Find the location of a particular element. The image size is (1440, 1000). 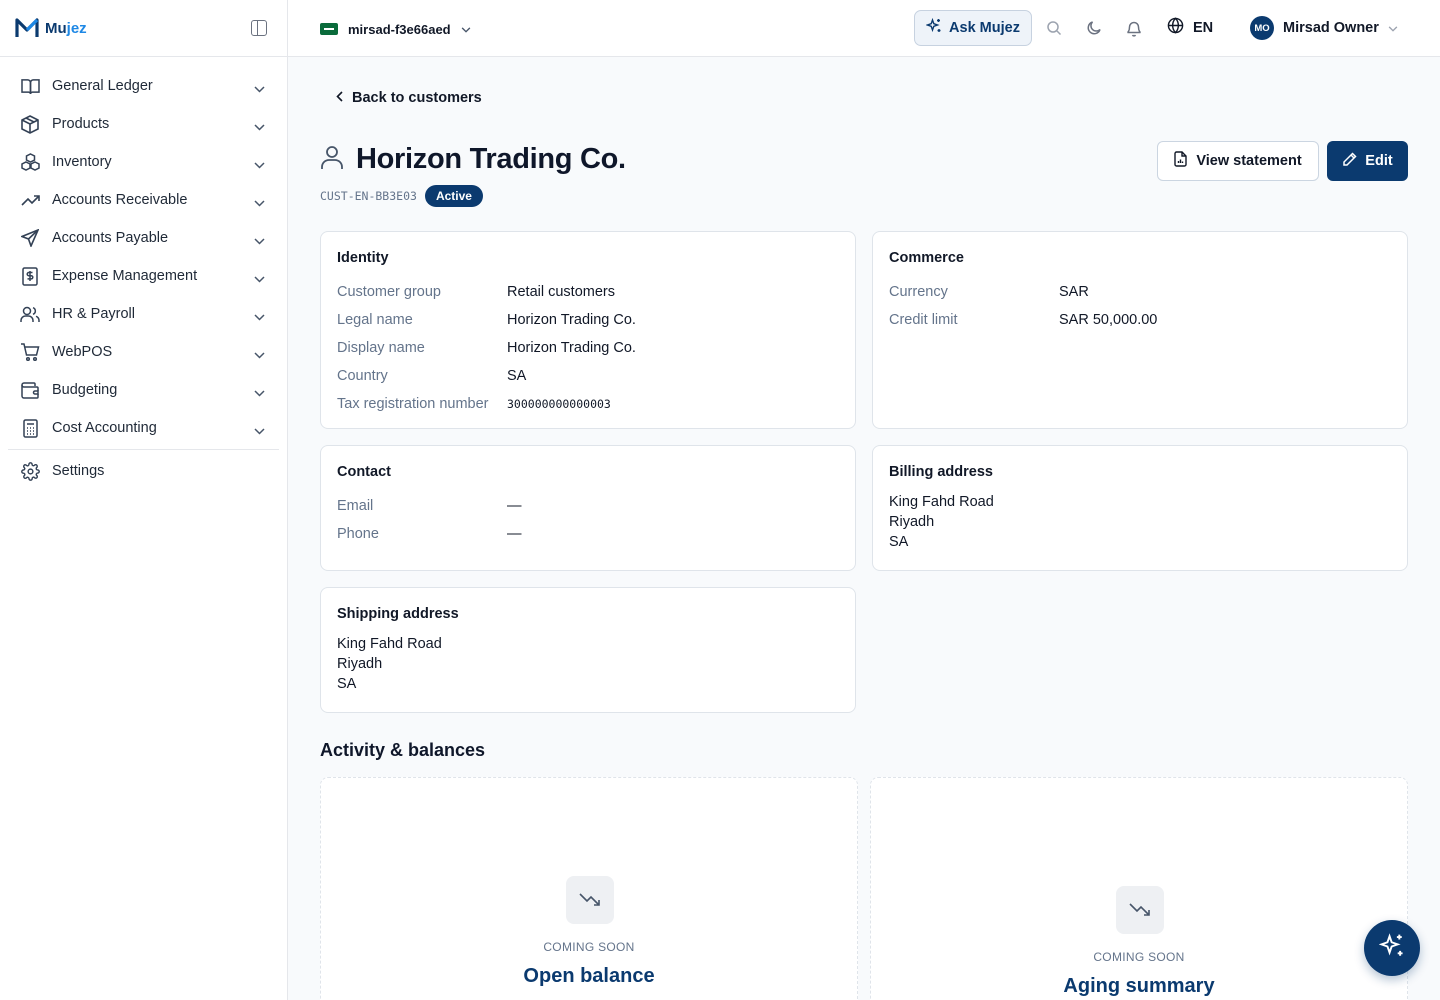

address-line: Riyadh is located at coordinates (360, 664).